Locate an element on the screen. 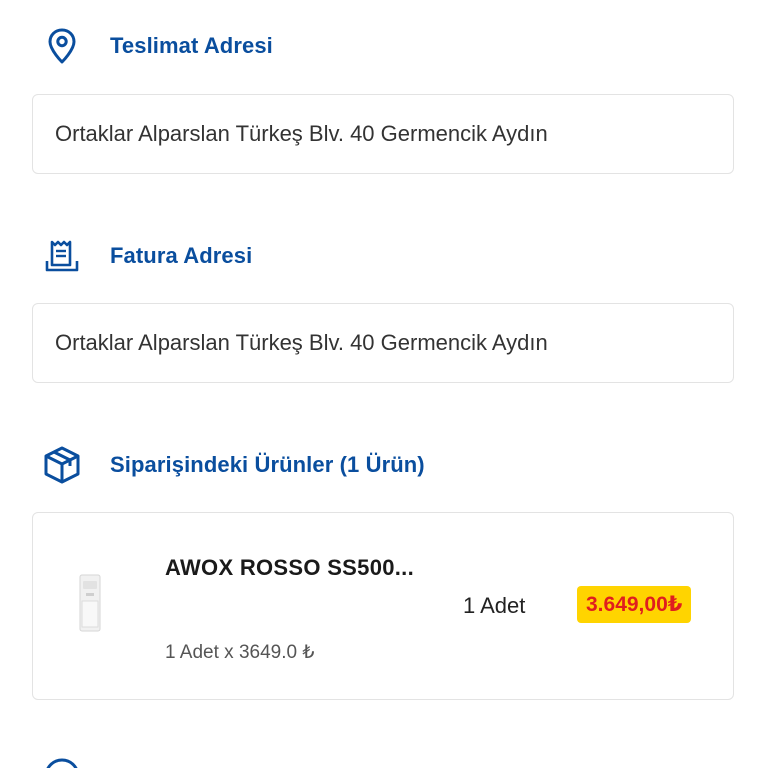 This screenshot has width=768, height=768. invoice-address-header: Fatura Adresi is located at coordinates (146, 256).